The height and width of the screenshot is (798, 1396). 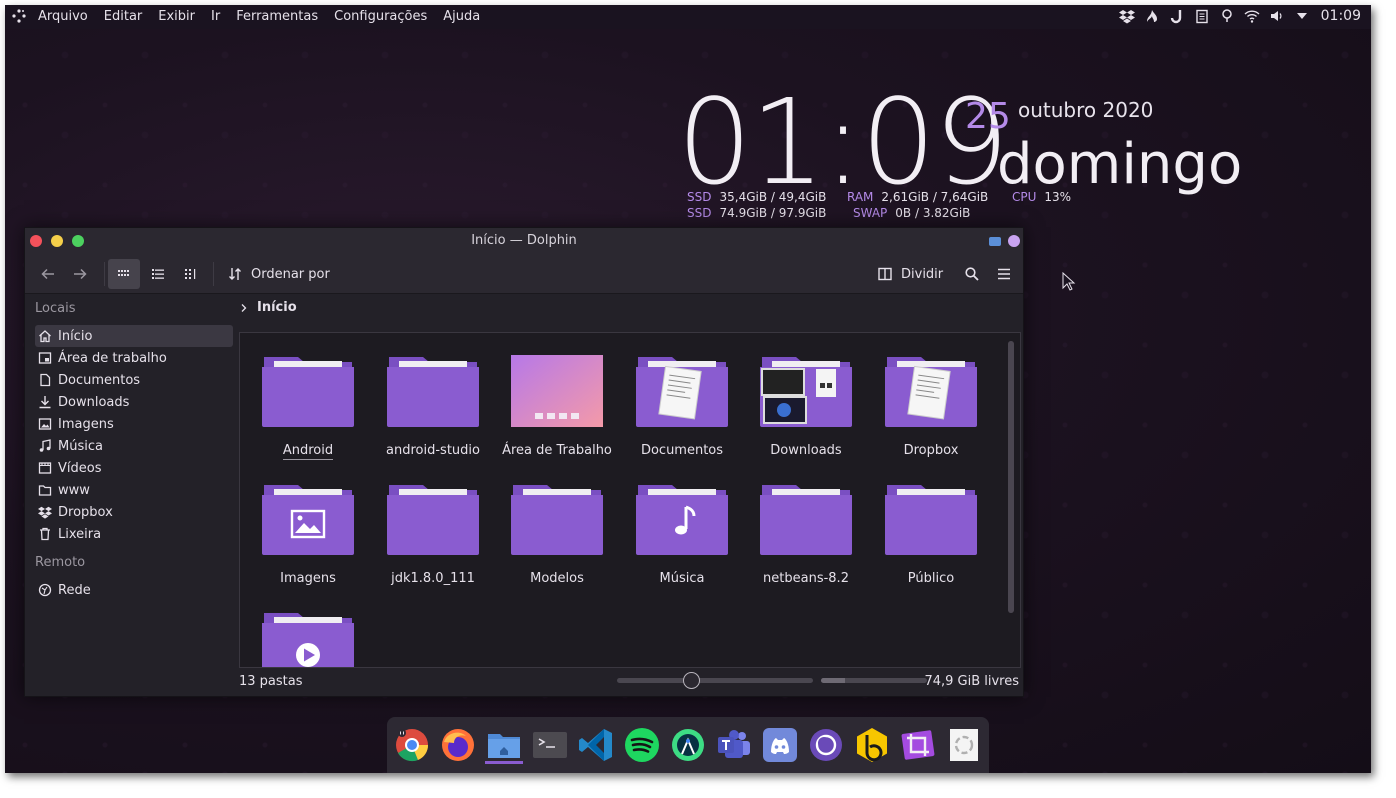 I want to click on icons-view-button, so click(x=124, y=274).